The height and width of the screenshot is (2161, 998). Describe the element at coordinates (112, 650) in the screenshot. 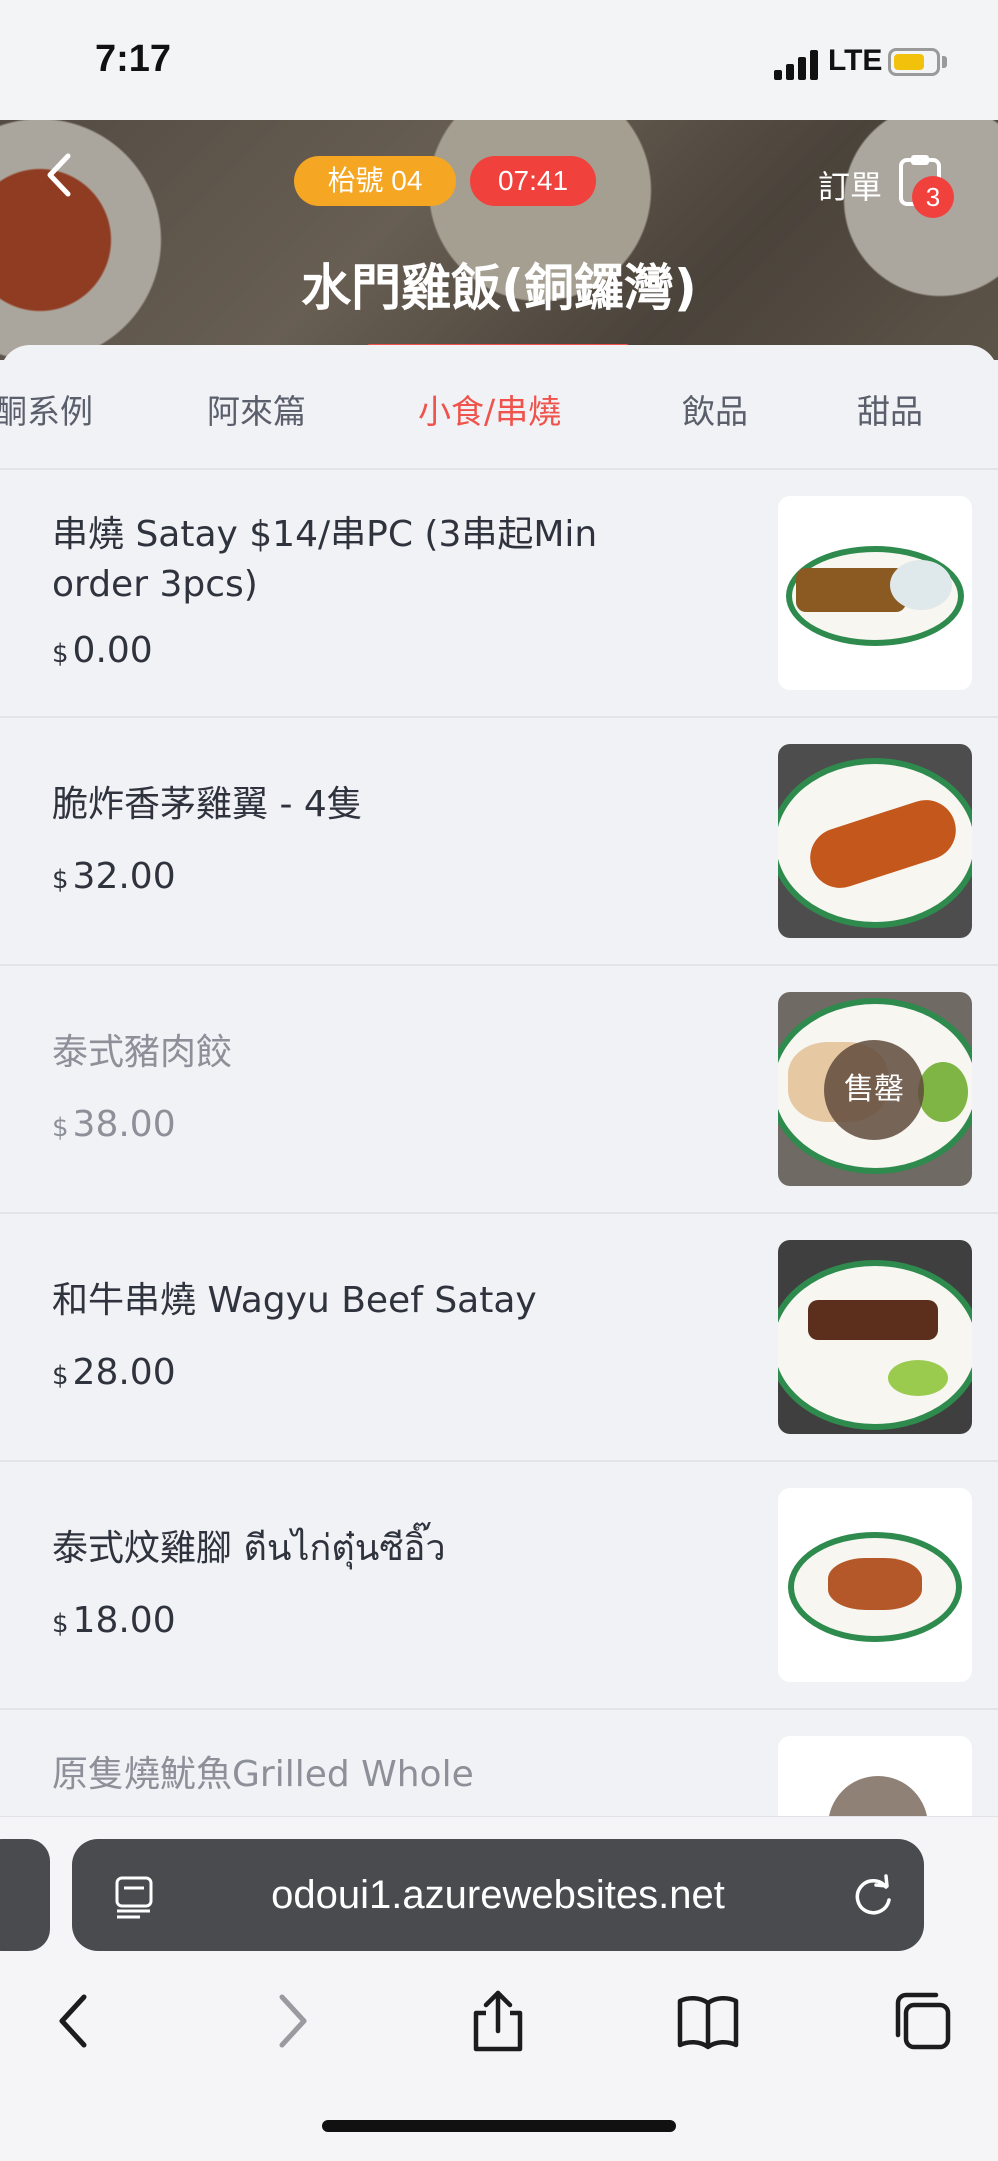

I see `price-value: 0.00` at that location.